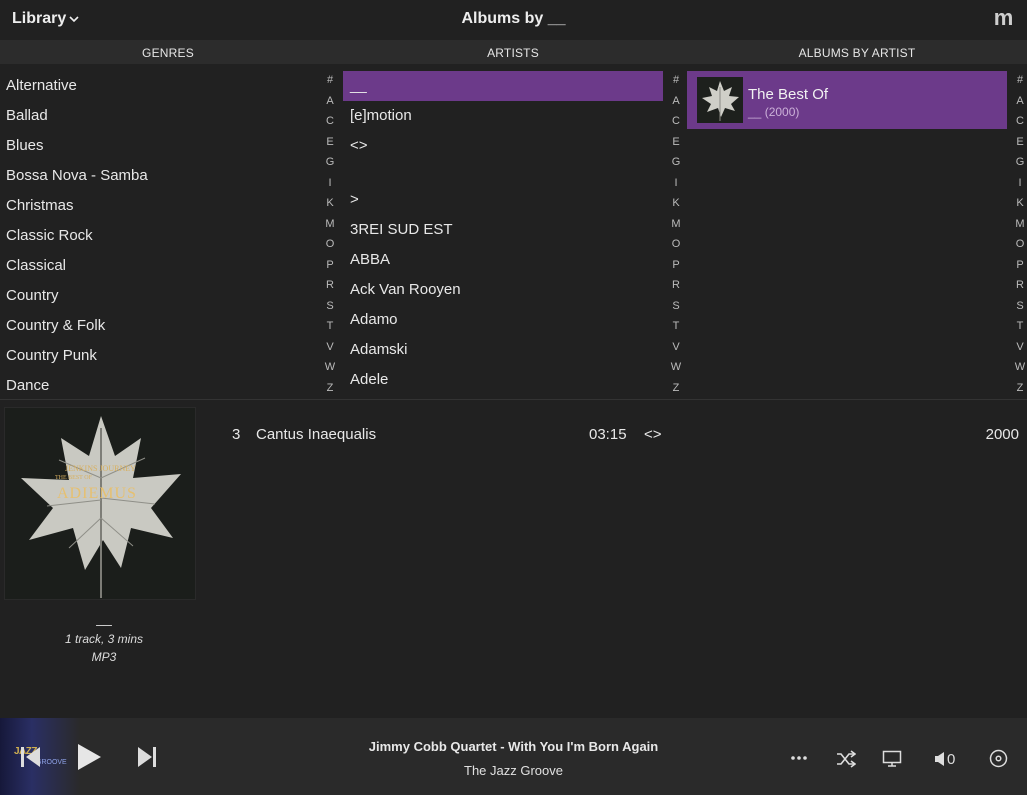 This screenshot has width=1027, height=795. What do you see at coordinates (503, 230) in the screenshot?
I see `artist-item: 3REI SUD EST` at bounding box center [503, 230].